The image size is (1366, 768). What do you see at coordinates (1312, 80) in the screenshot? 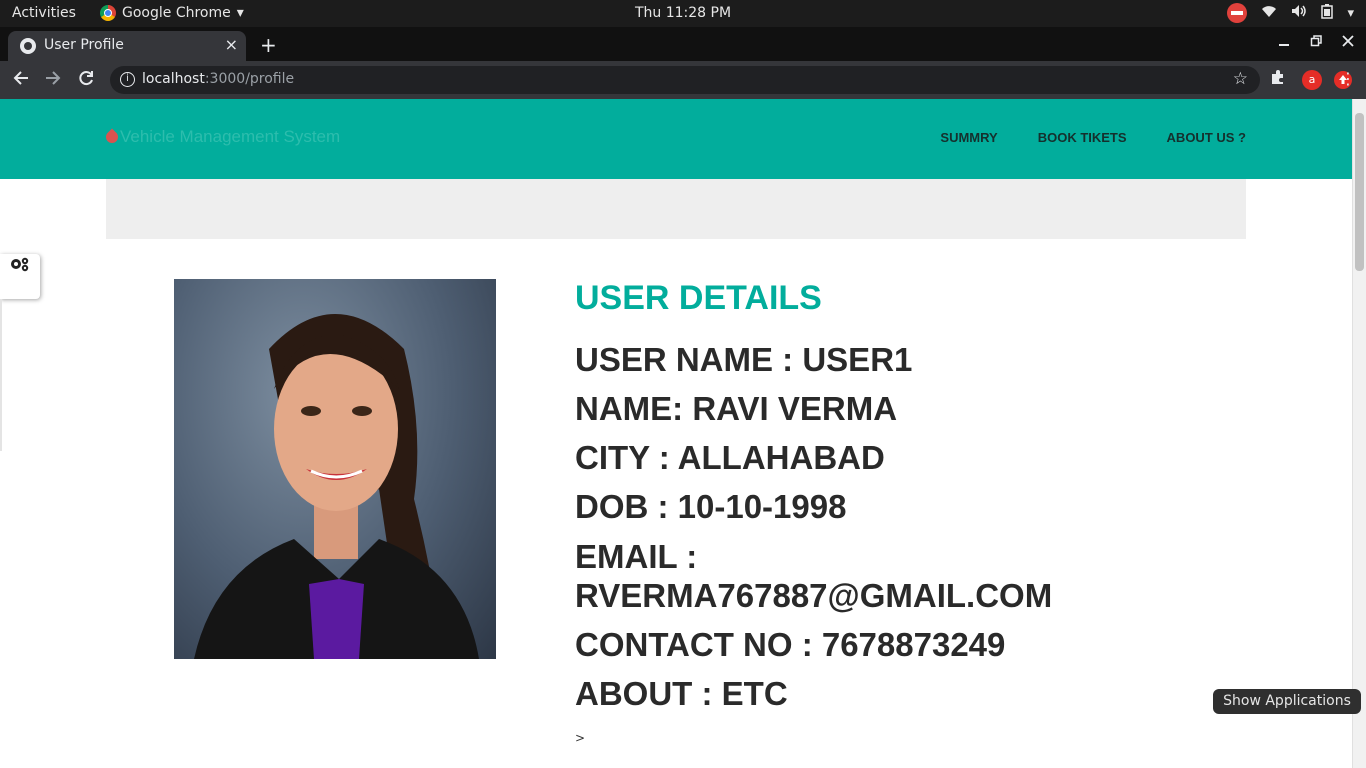
I see `extension-badge: a` at bounding box center [1312, 80].